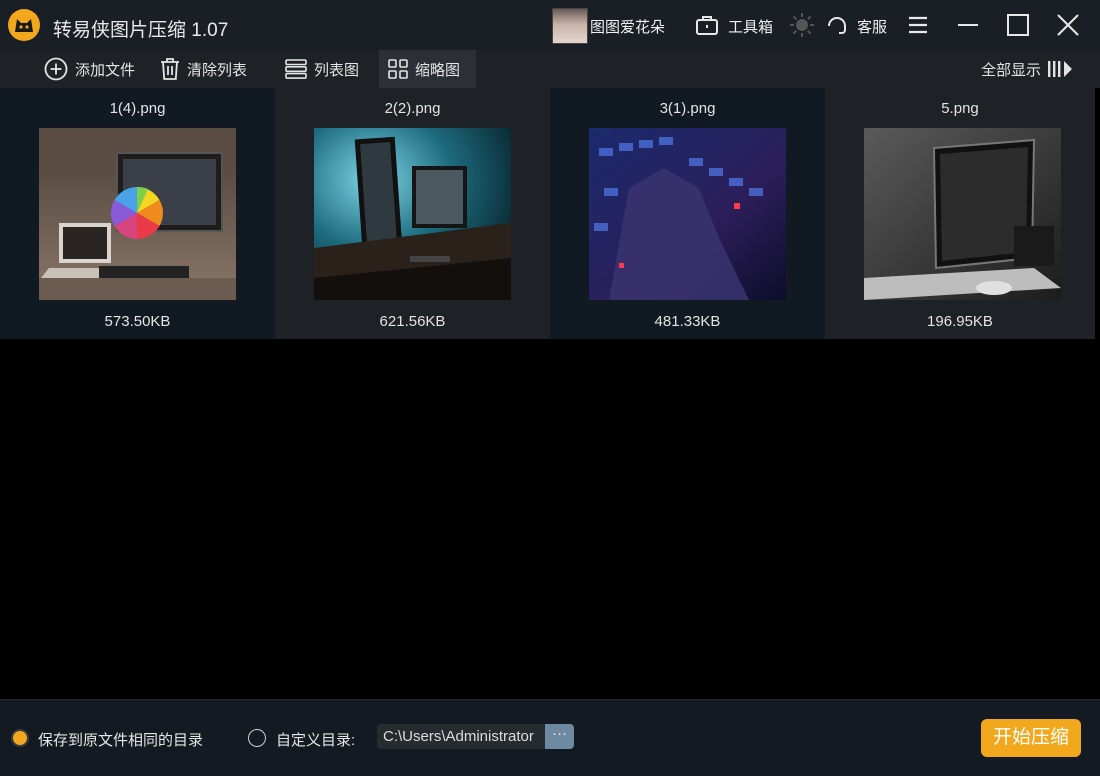 This screenshot has width=1100, height=776. Describe the element at coordinates (24, 25) in the screenshot. I see `app-logo-icon` at that location.